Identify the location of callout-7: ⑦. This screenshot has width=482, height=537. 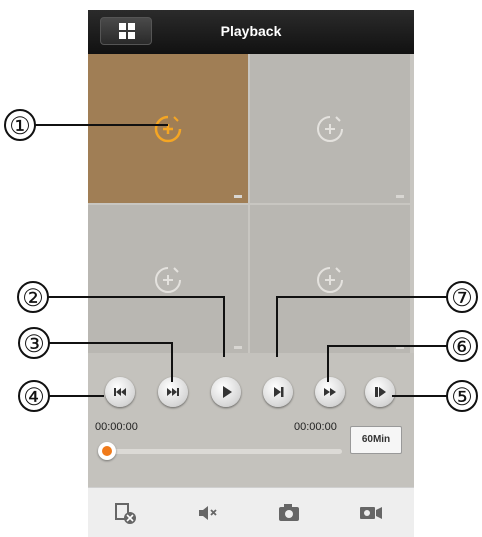
(462, 298).